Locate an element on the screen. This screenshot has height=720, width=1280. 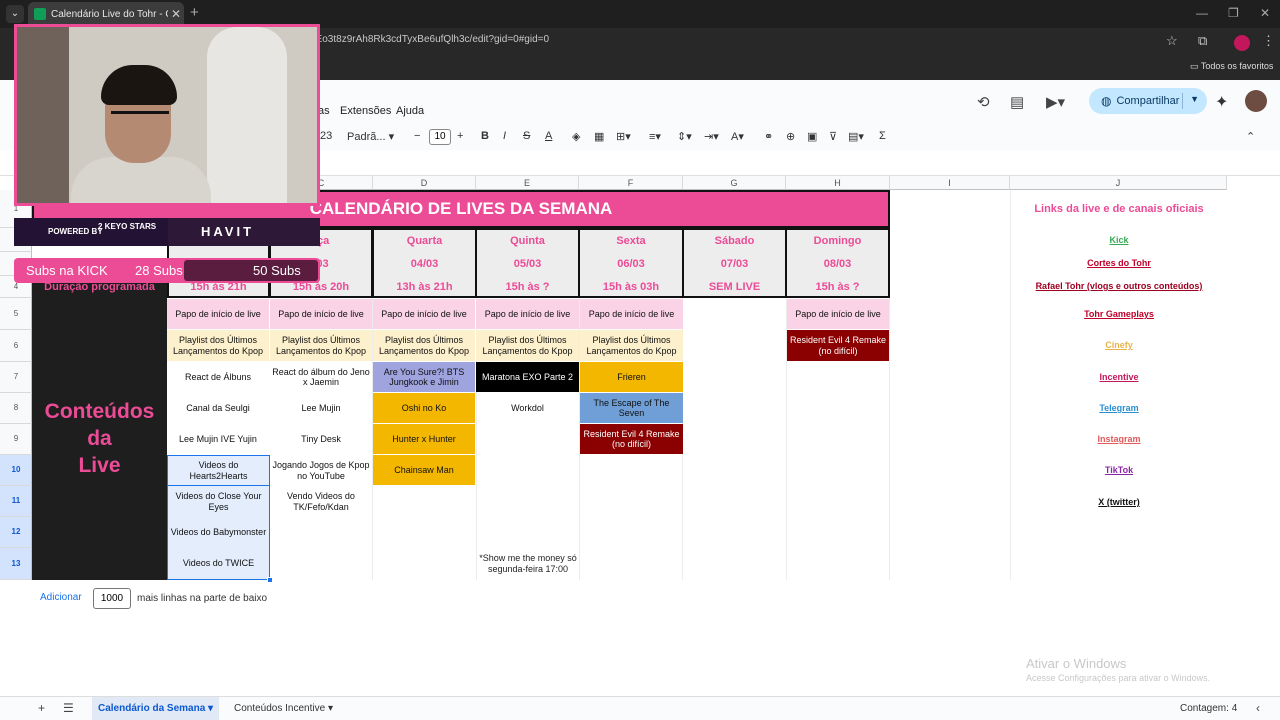
tab-search-icon: ⌄ is located at coordinates (15, 14).